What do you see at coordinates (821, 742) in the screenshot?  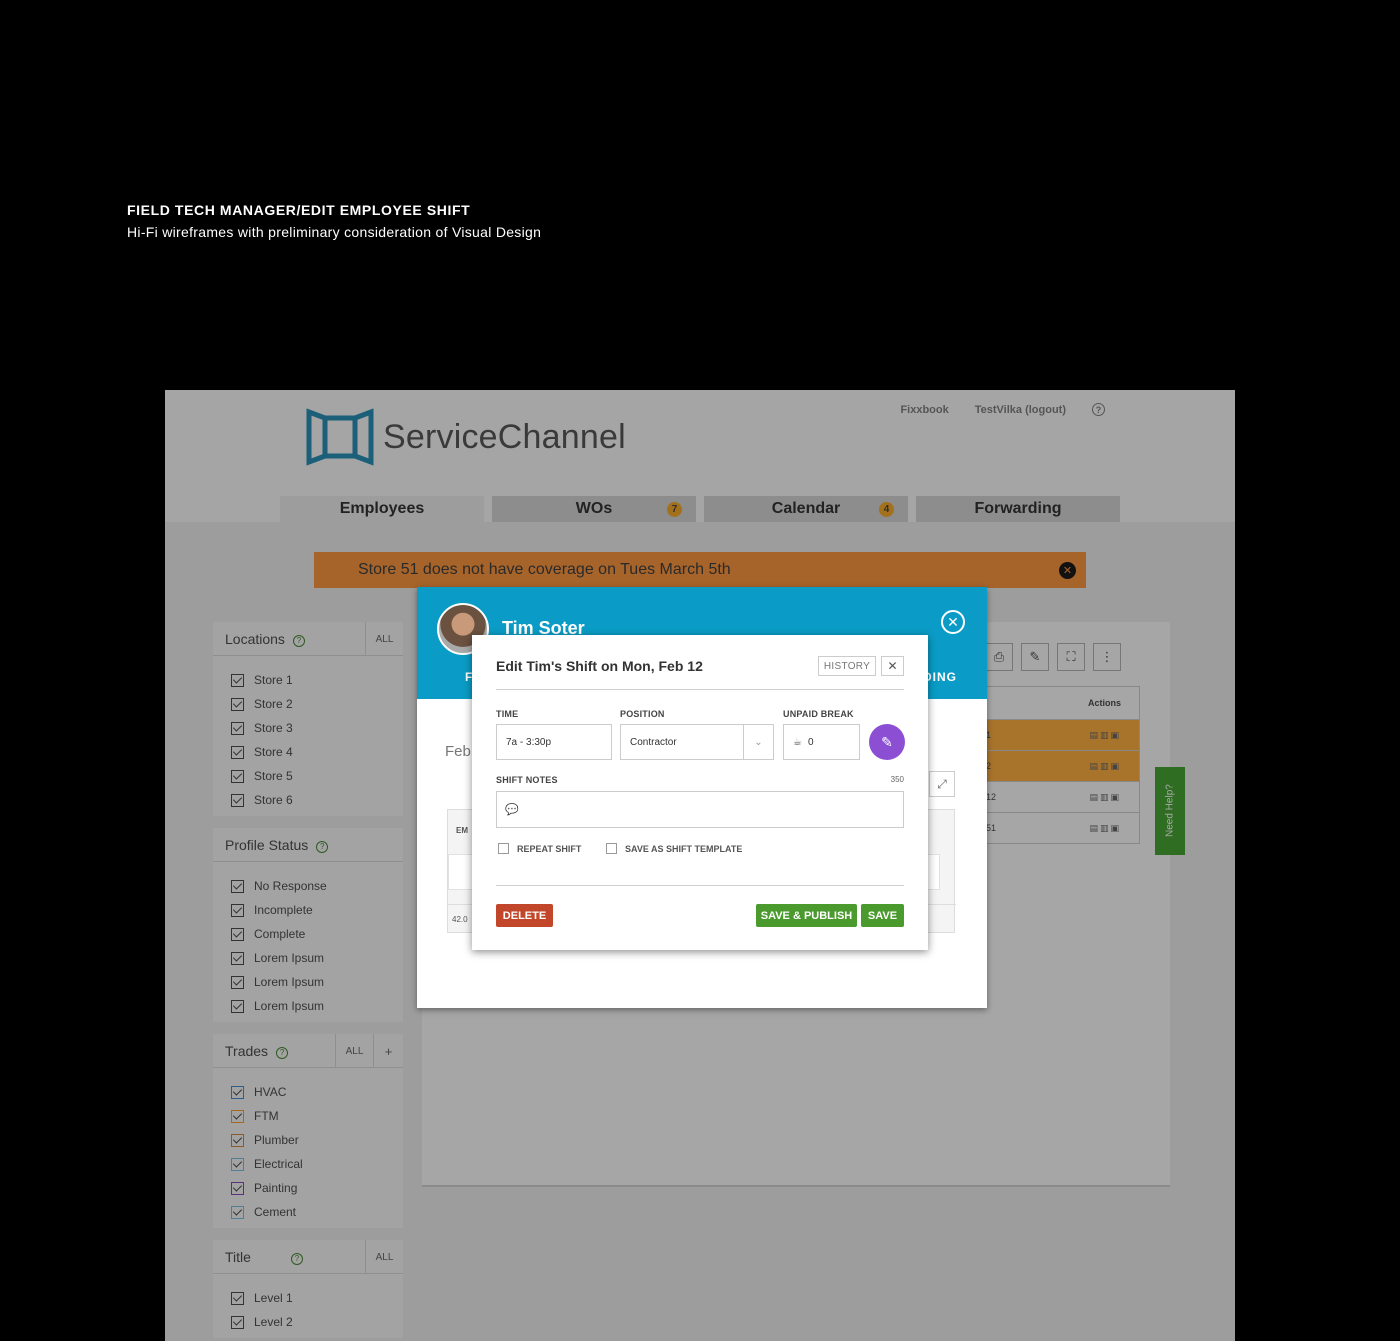 I see `unpaid-break-input: ☕ 0` at bounding box center [821, 742].